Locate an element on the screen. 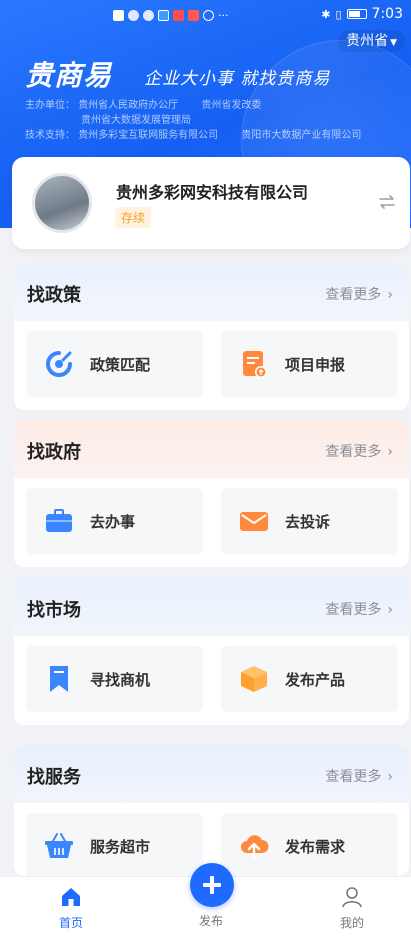 Image resolution: width=411 pixels, height=936 pixels. bulb-icon is located at coordinates (208, 15).